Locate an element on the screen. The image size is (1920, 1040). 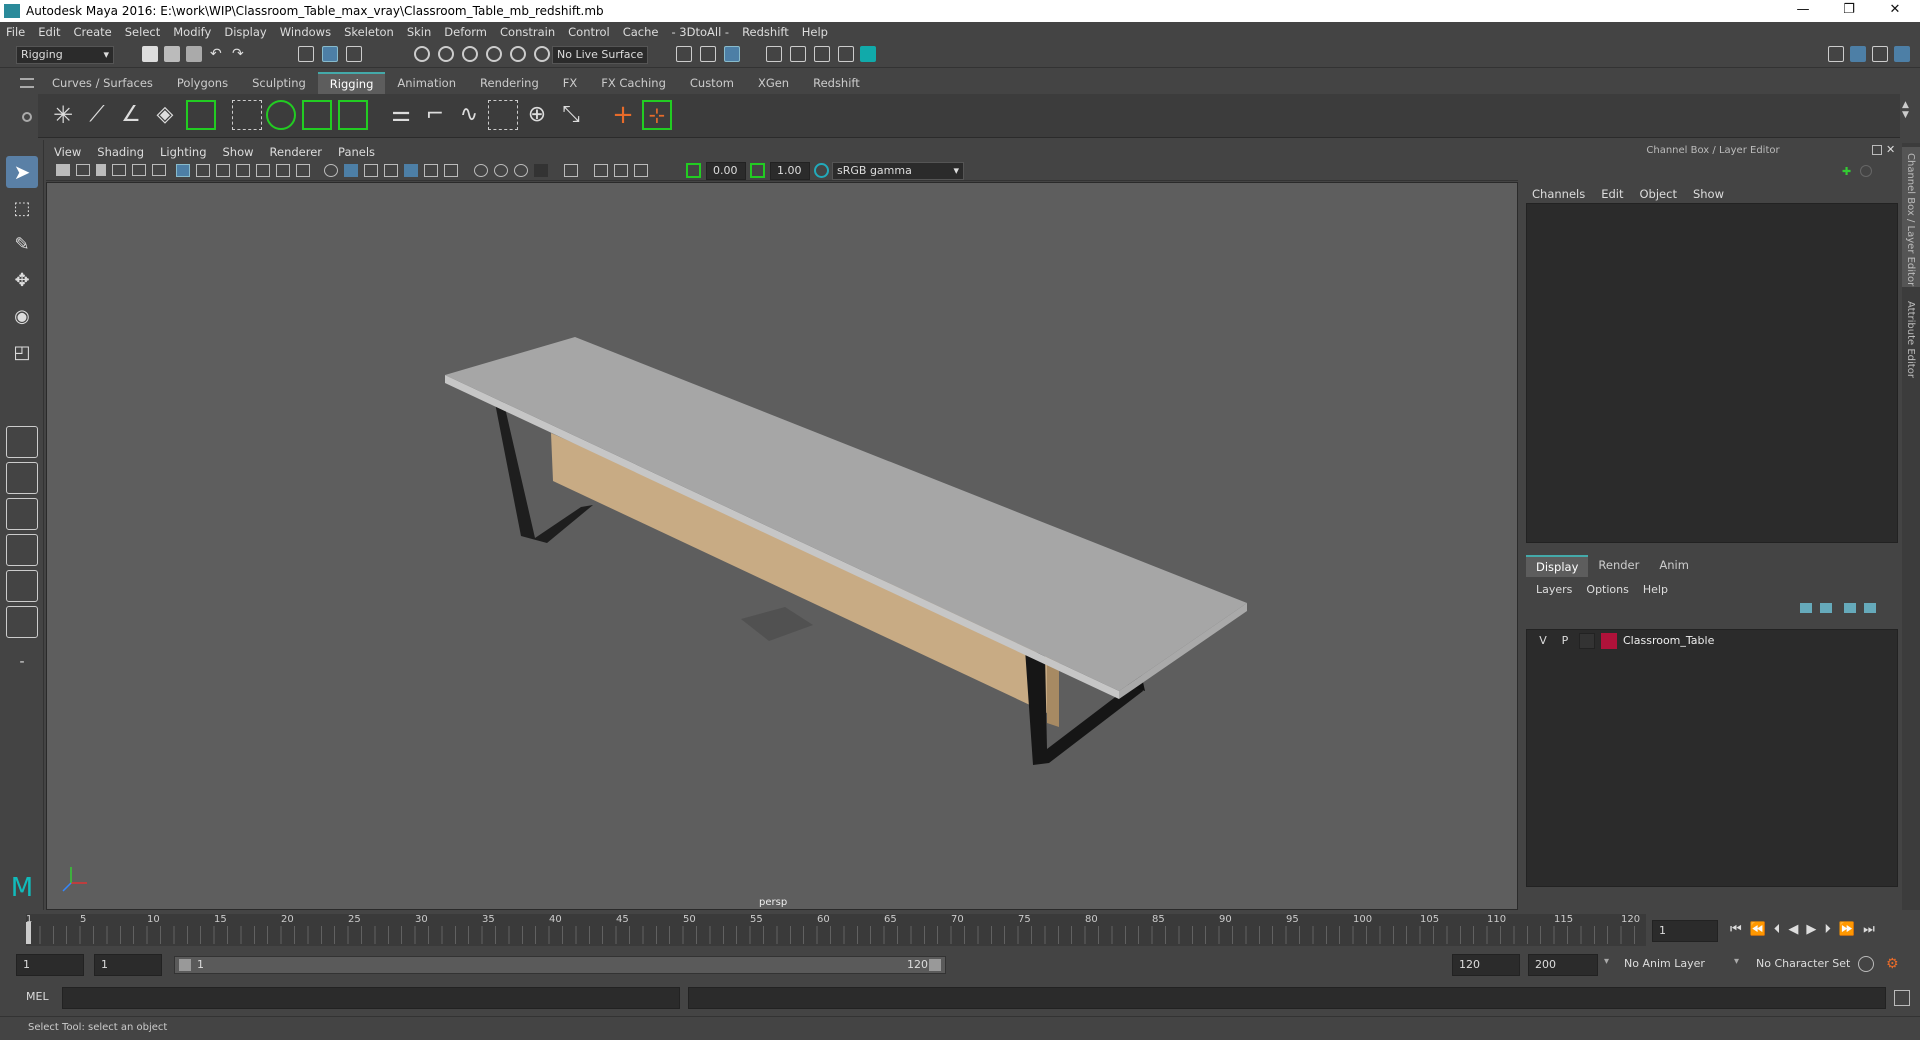
persp-outliner-layout-icon is located at coordinates (22, 586).